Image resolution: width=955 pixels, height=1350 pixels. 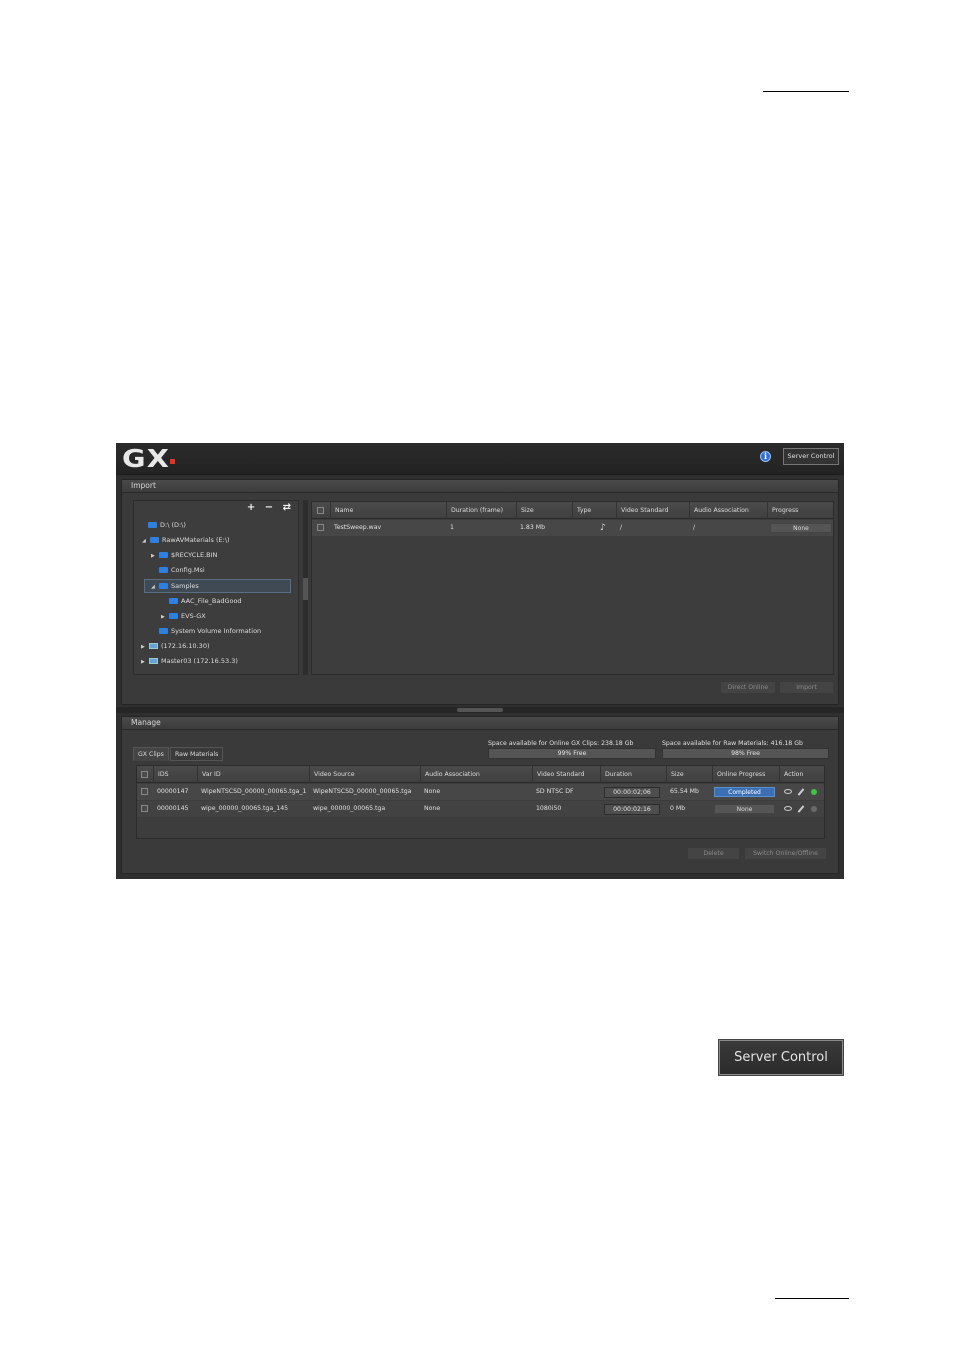 What do you see at coordinates (745, 753) in the screenshot?
I see `space-raw-bar: 98% Free` at bounding box center [745, 753].